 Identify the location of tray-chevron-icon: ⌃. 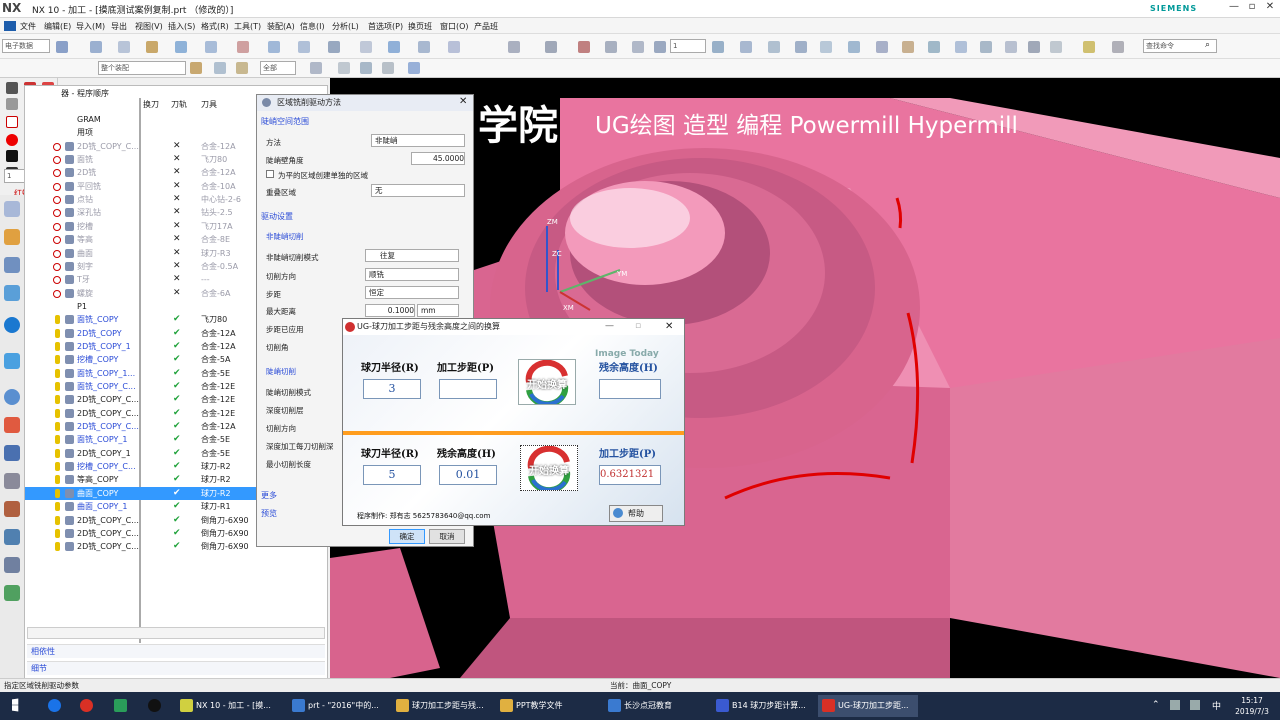
(1156, 705).